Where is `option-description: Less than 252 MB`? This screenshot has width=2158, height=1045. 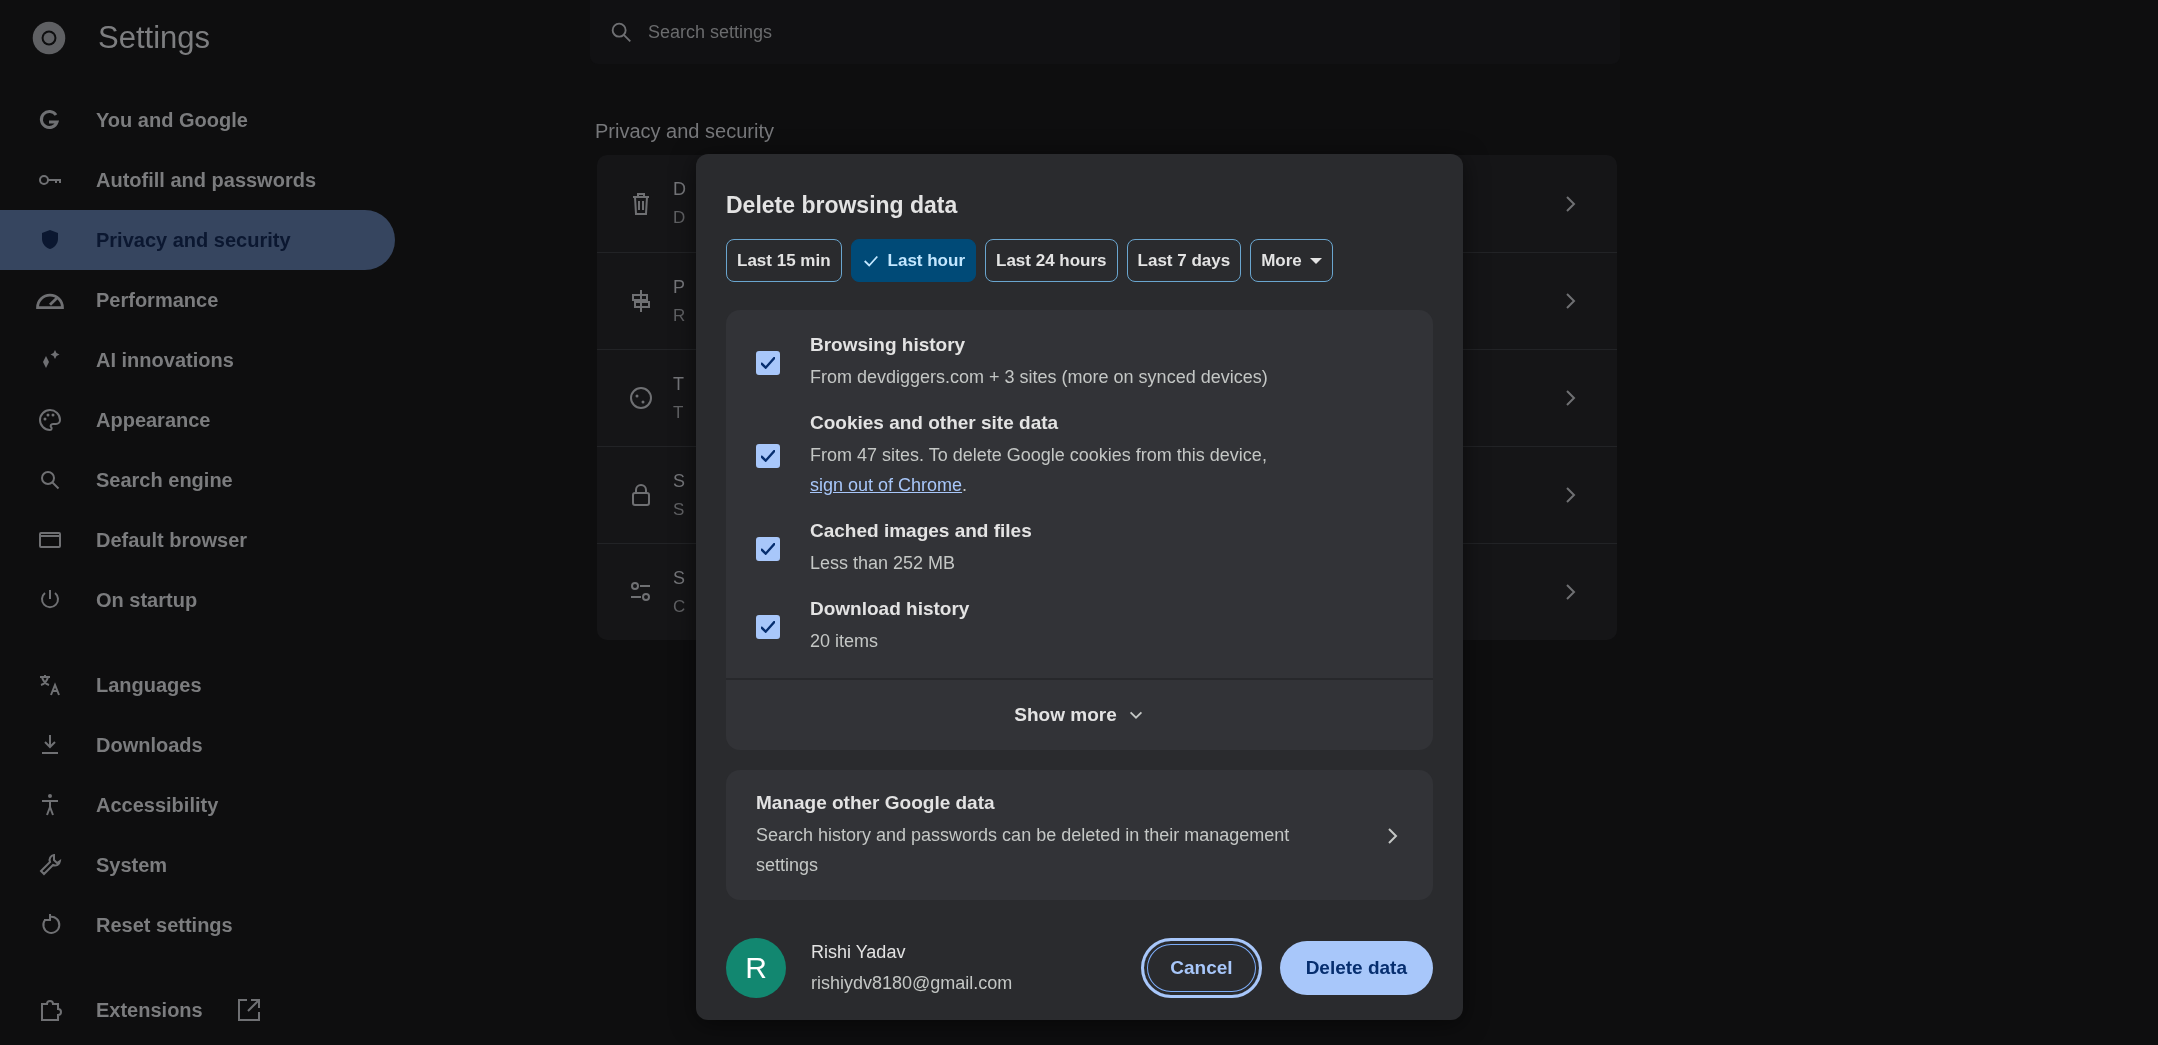
option-description: Less than 252 MB is located at coordinates (883, 563).